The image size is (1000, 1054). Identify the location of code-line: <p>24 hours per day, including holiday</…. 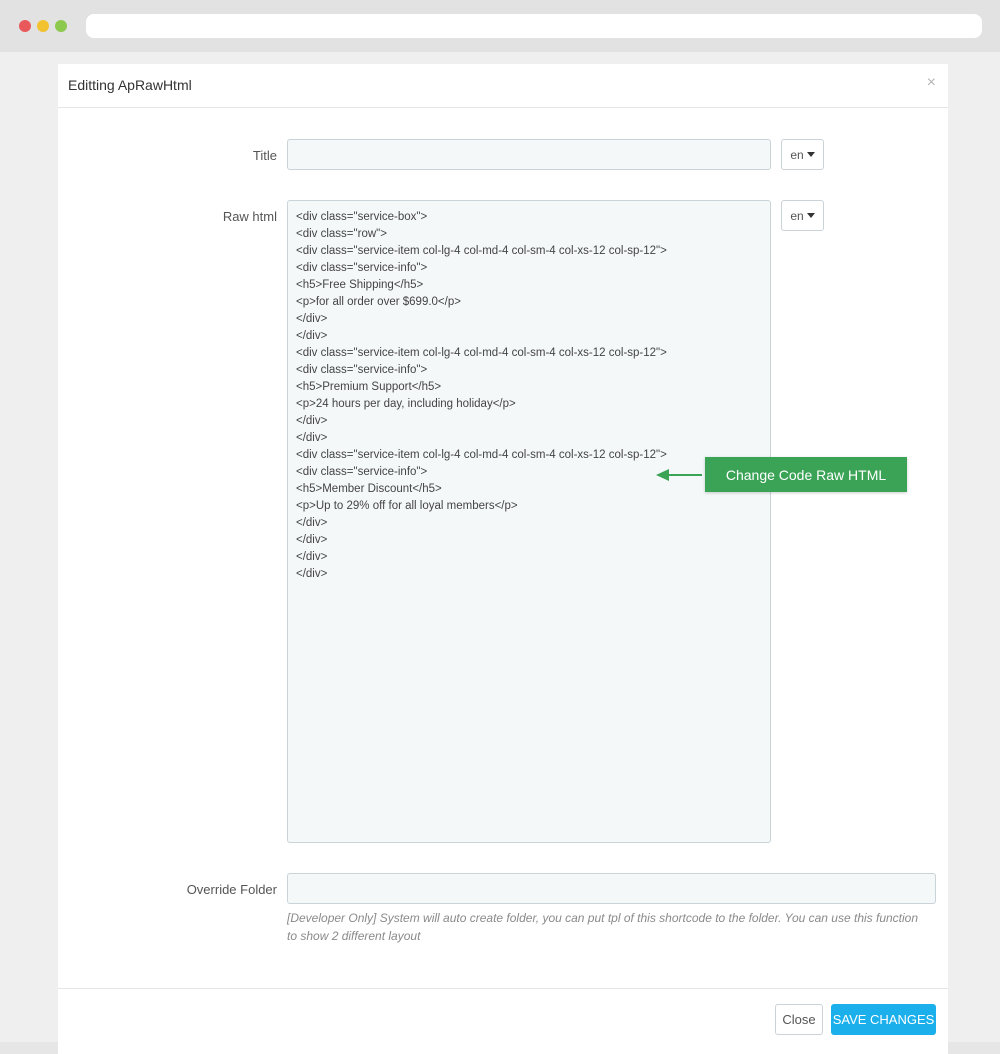
(406, 404).